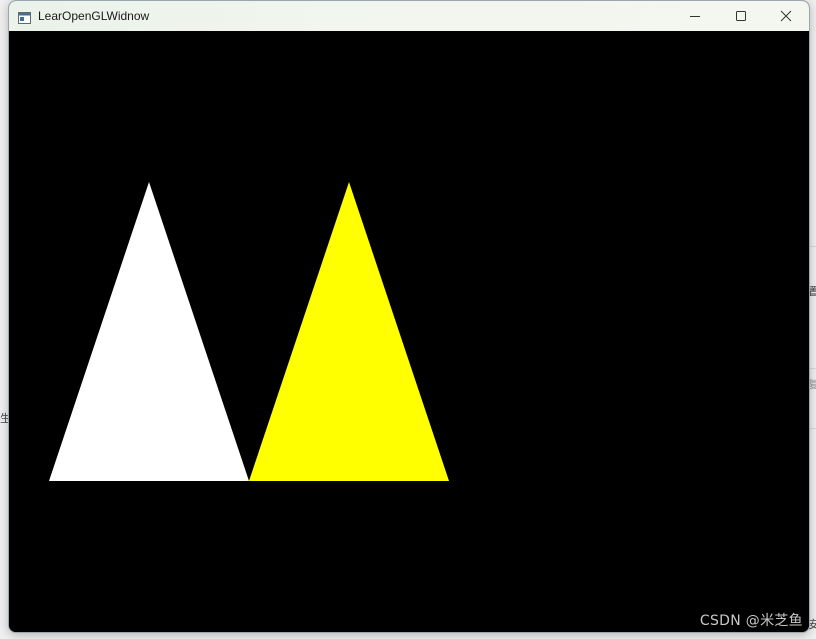  I want to click on maximize-icon, so click(741, 16).